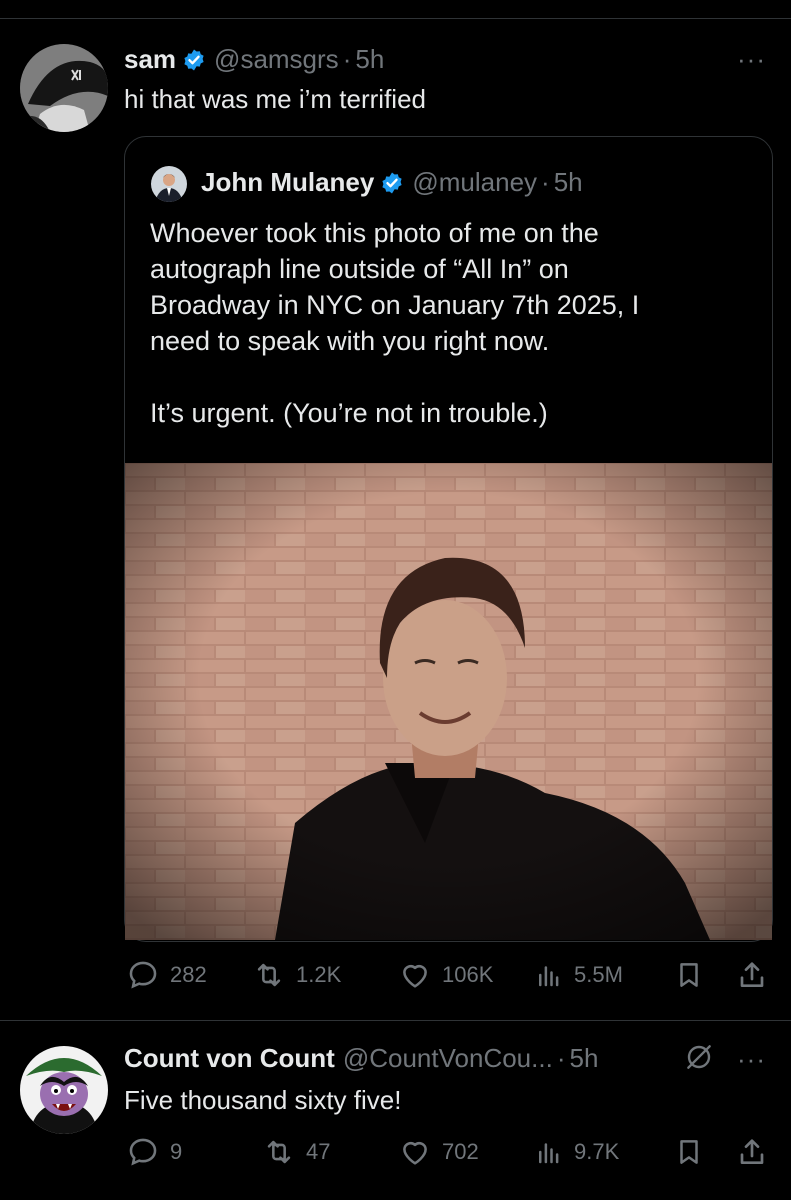 The image size is (791, 1200). I want to click on mulaney-timestamp: 5h, so click(568, 182).